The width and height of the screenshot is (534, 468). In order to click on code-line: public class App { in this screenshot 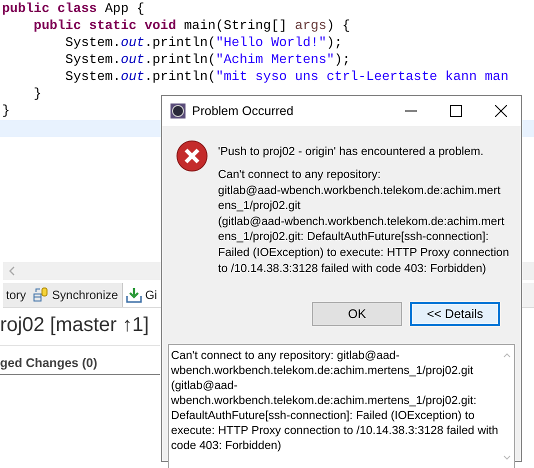, I will do `click(72, 8)`.